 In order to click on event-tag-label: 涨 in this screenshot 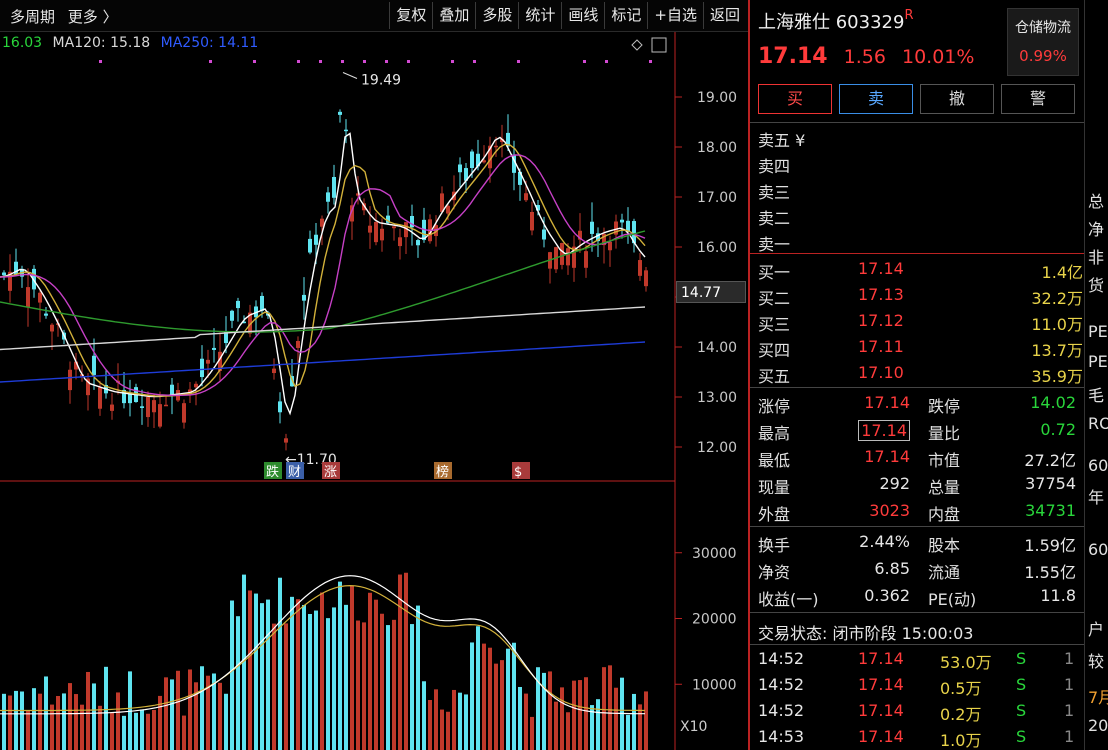, I will do `click(330, 472)`.